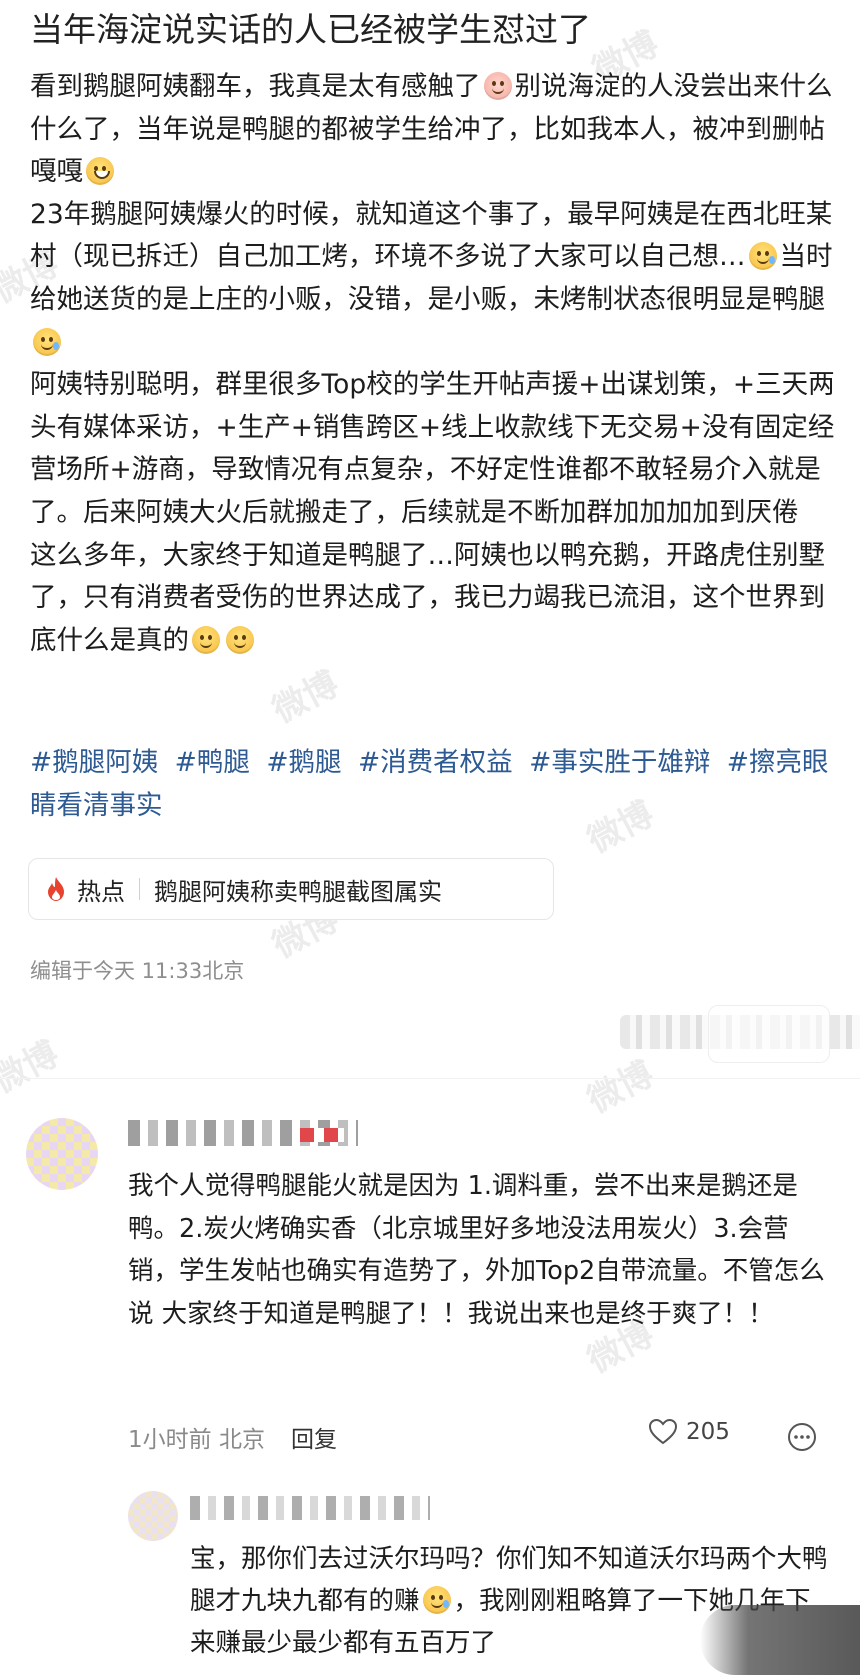 The image size is (860, 1675). What do you see at coordinates (212, 762) in the screenshot?
I see `hashtag-link: #鸭腿` at bounding box center [212, 762].